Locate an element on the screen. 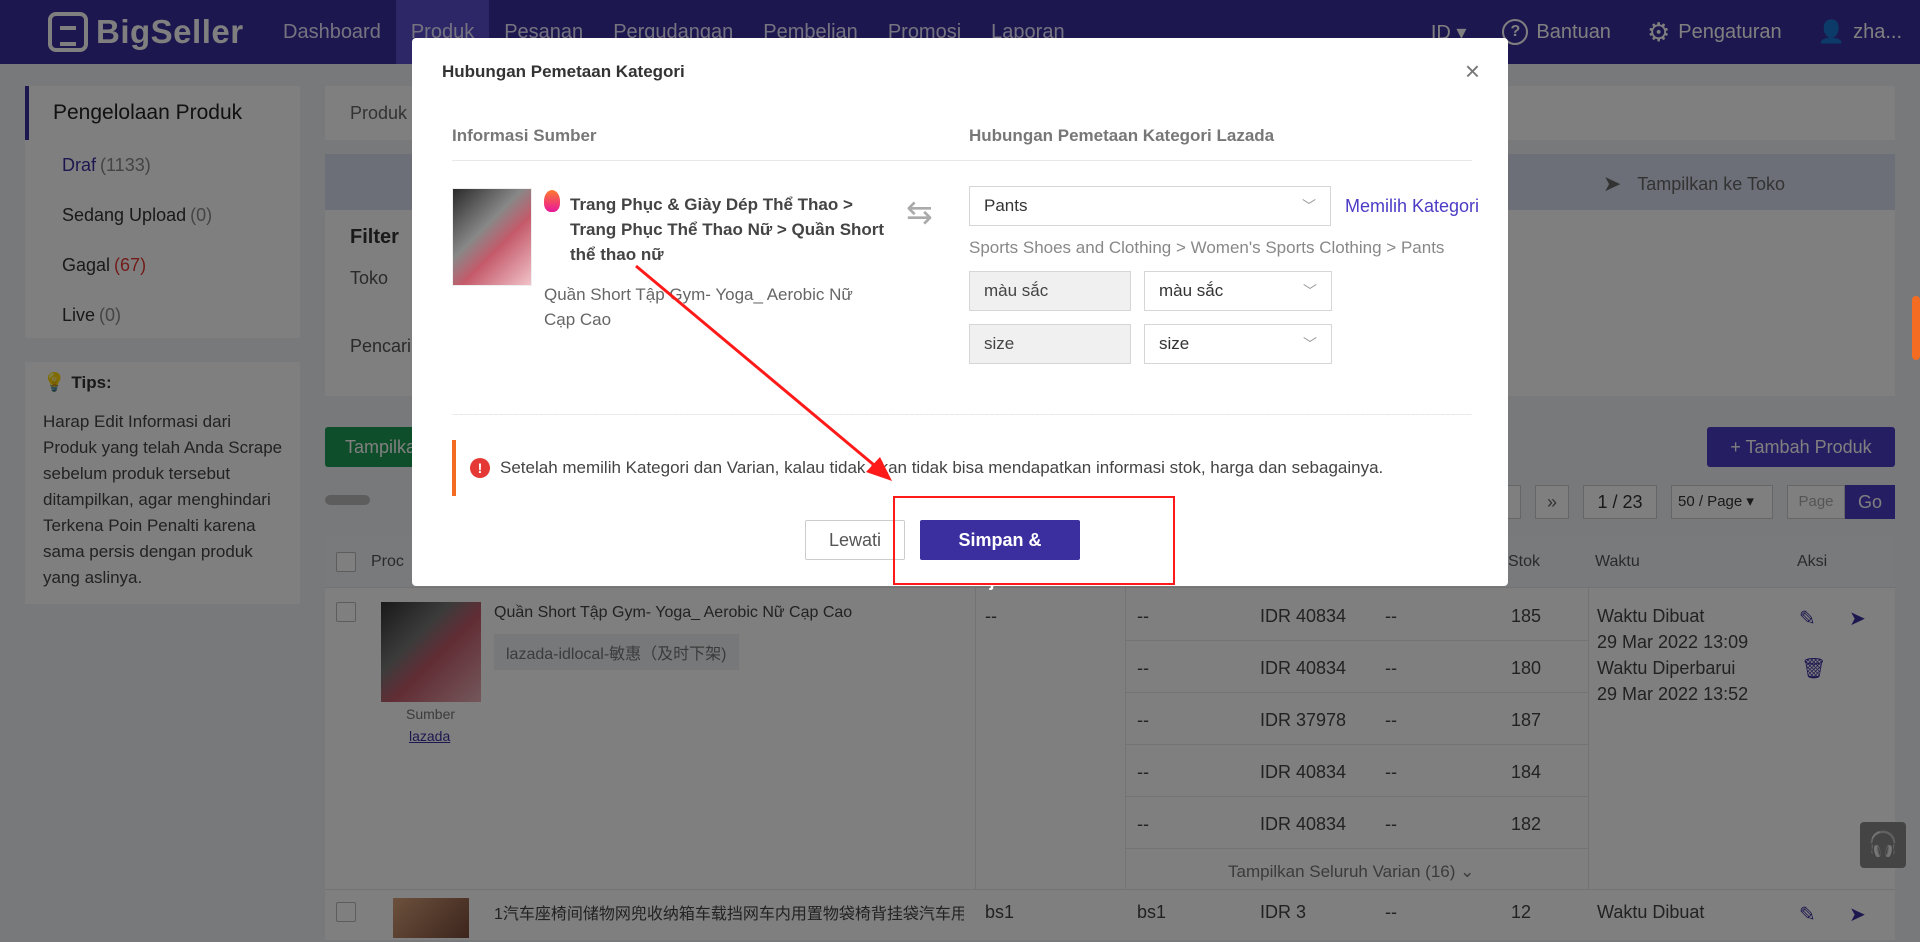  target-mapping-header: Hubungan Pemetaan Kategori Lazada is located at coordinates (1122, 135).